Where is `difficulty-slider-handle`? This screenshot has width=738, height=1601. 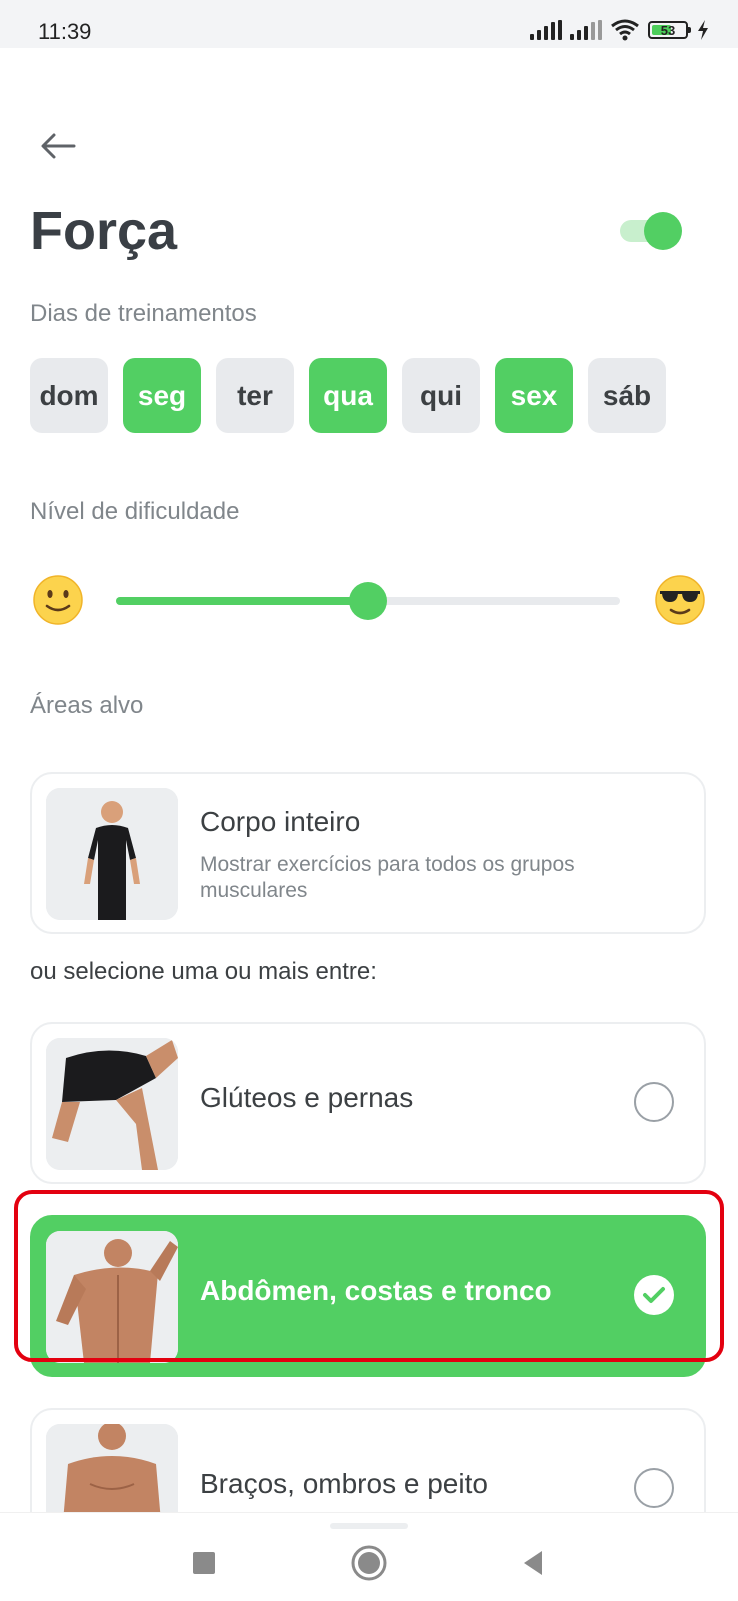
difficulty-slider-handle is located at coordinates (368, 601).